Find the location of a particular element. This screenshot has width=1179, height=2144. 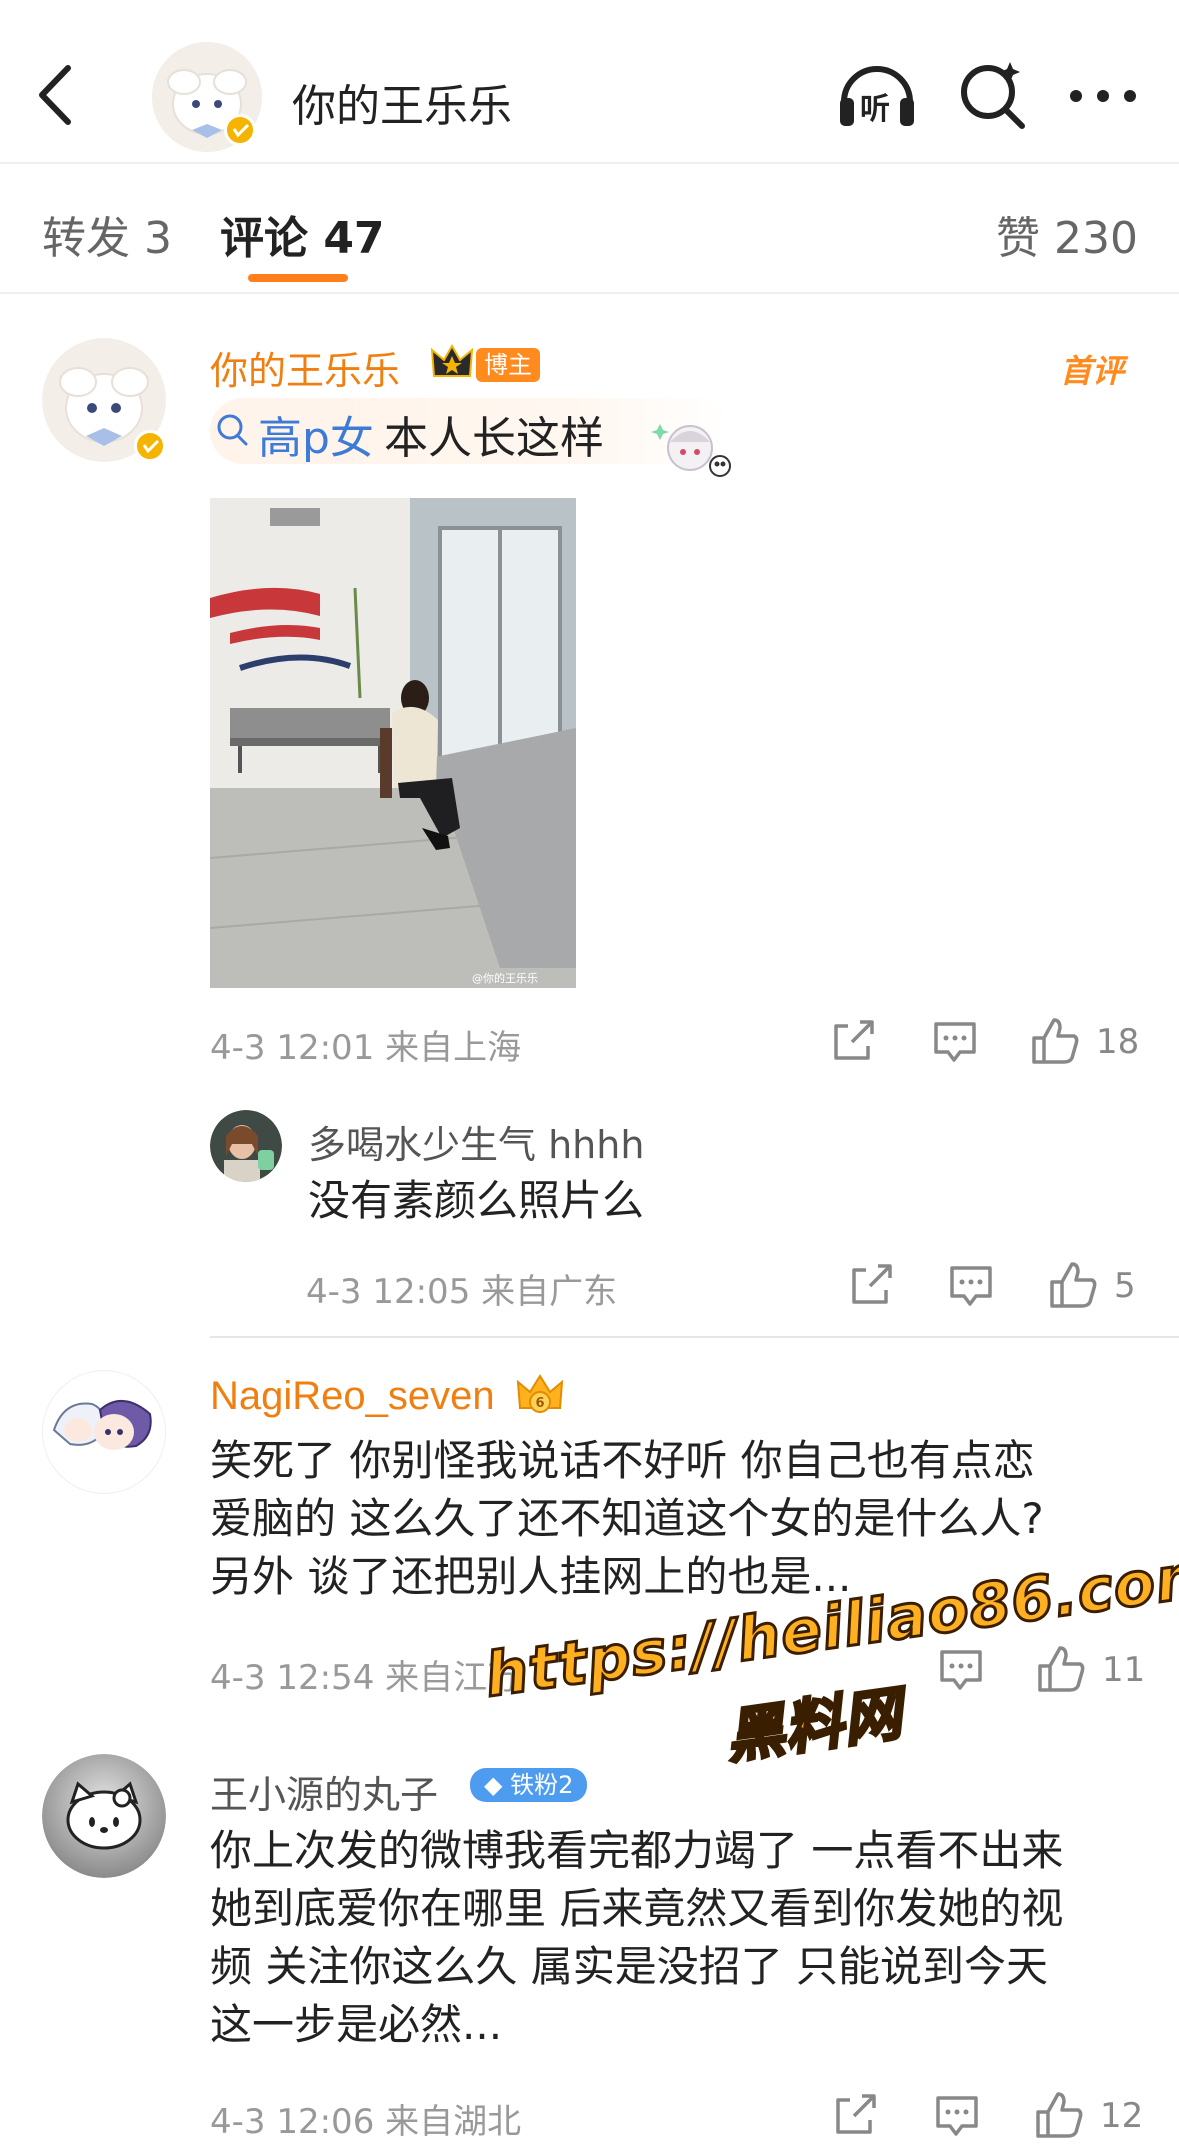

listen-label: 听 is located at coordinates (875, 109).